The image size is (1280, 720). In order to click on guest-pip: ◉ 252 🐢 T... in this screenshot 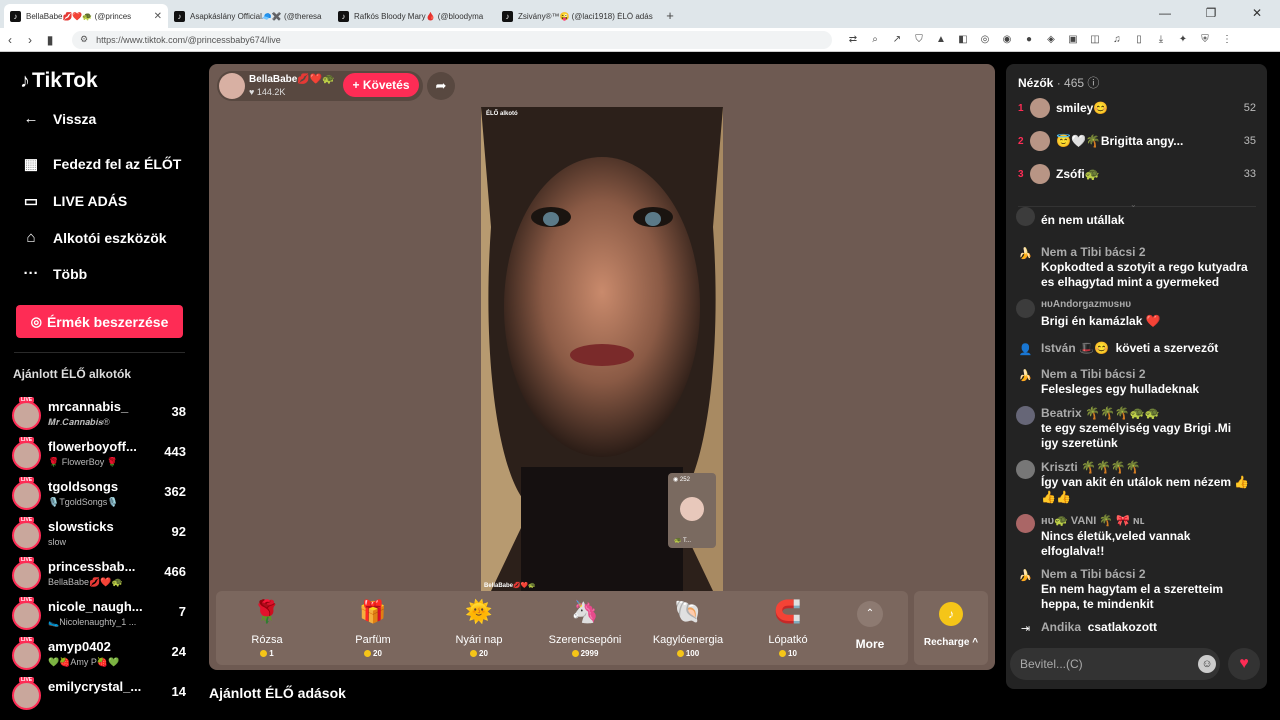, I will do `click(692, 510)`.